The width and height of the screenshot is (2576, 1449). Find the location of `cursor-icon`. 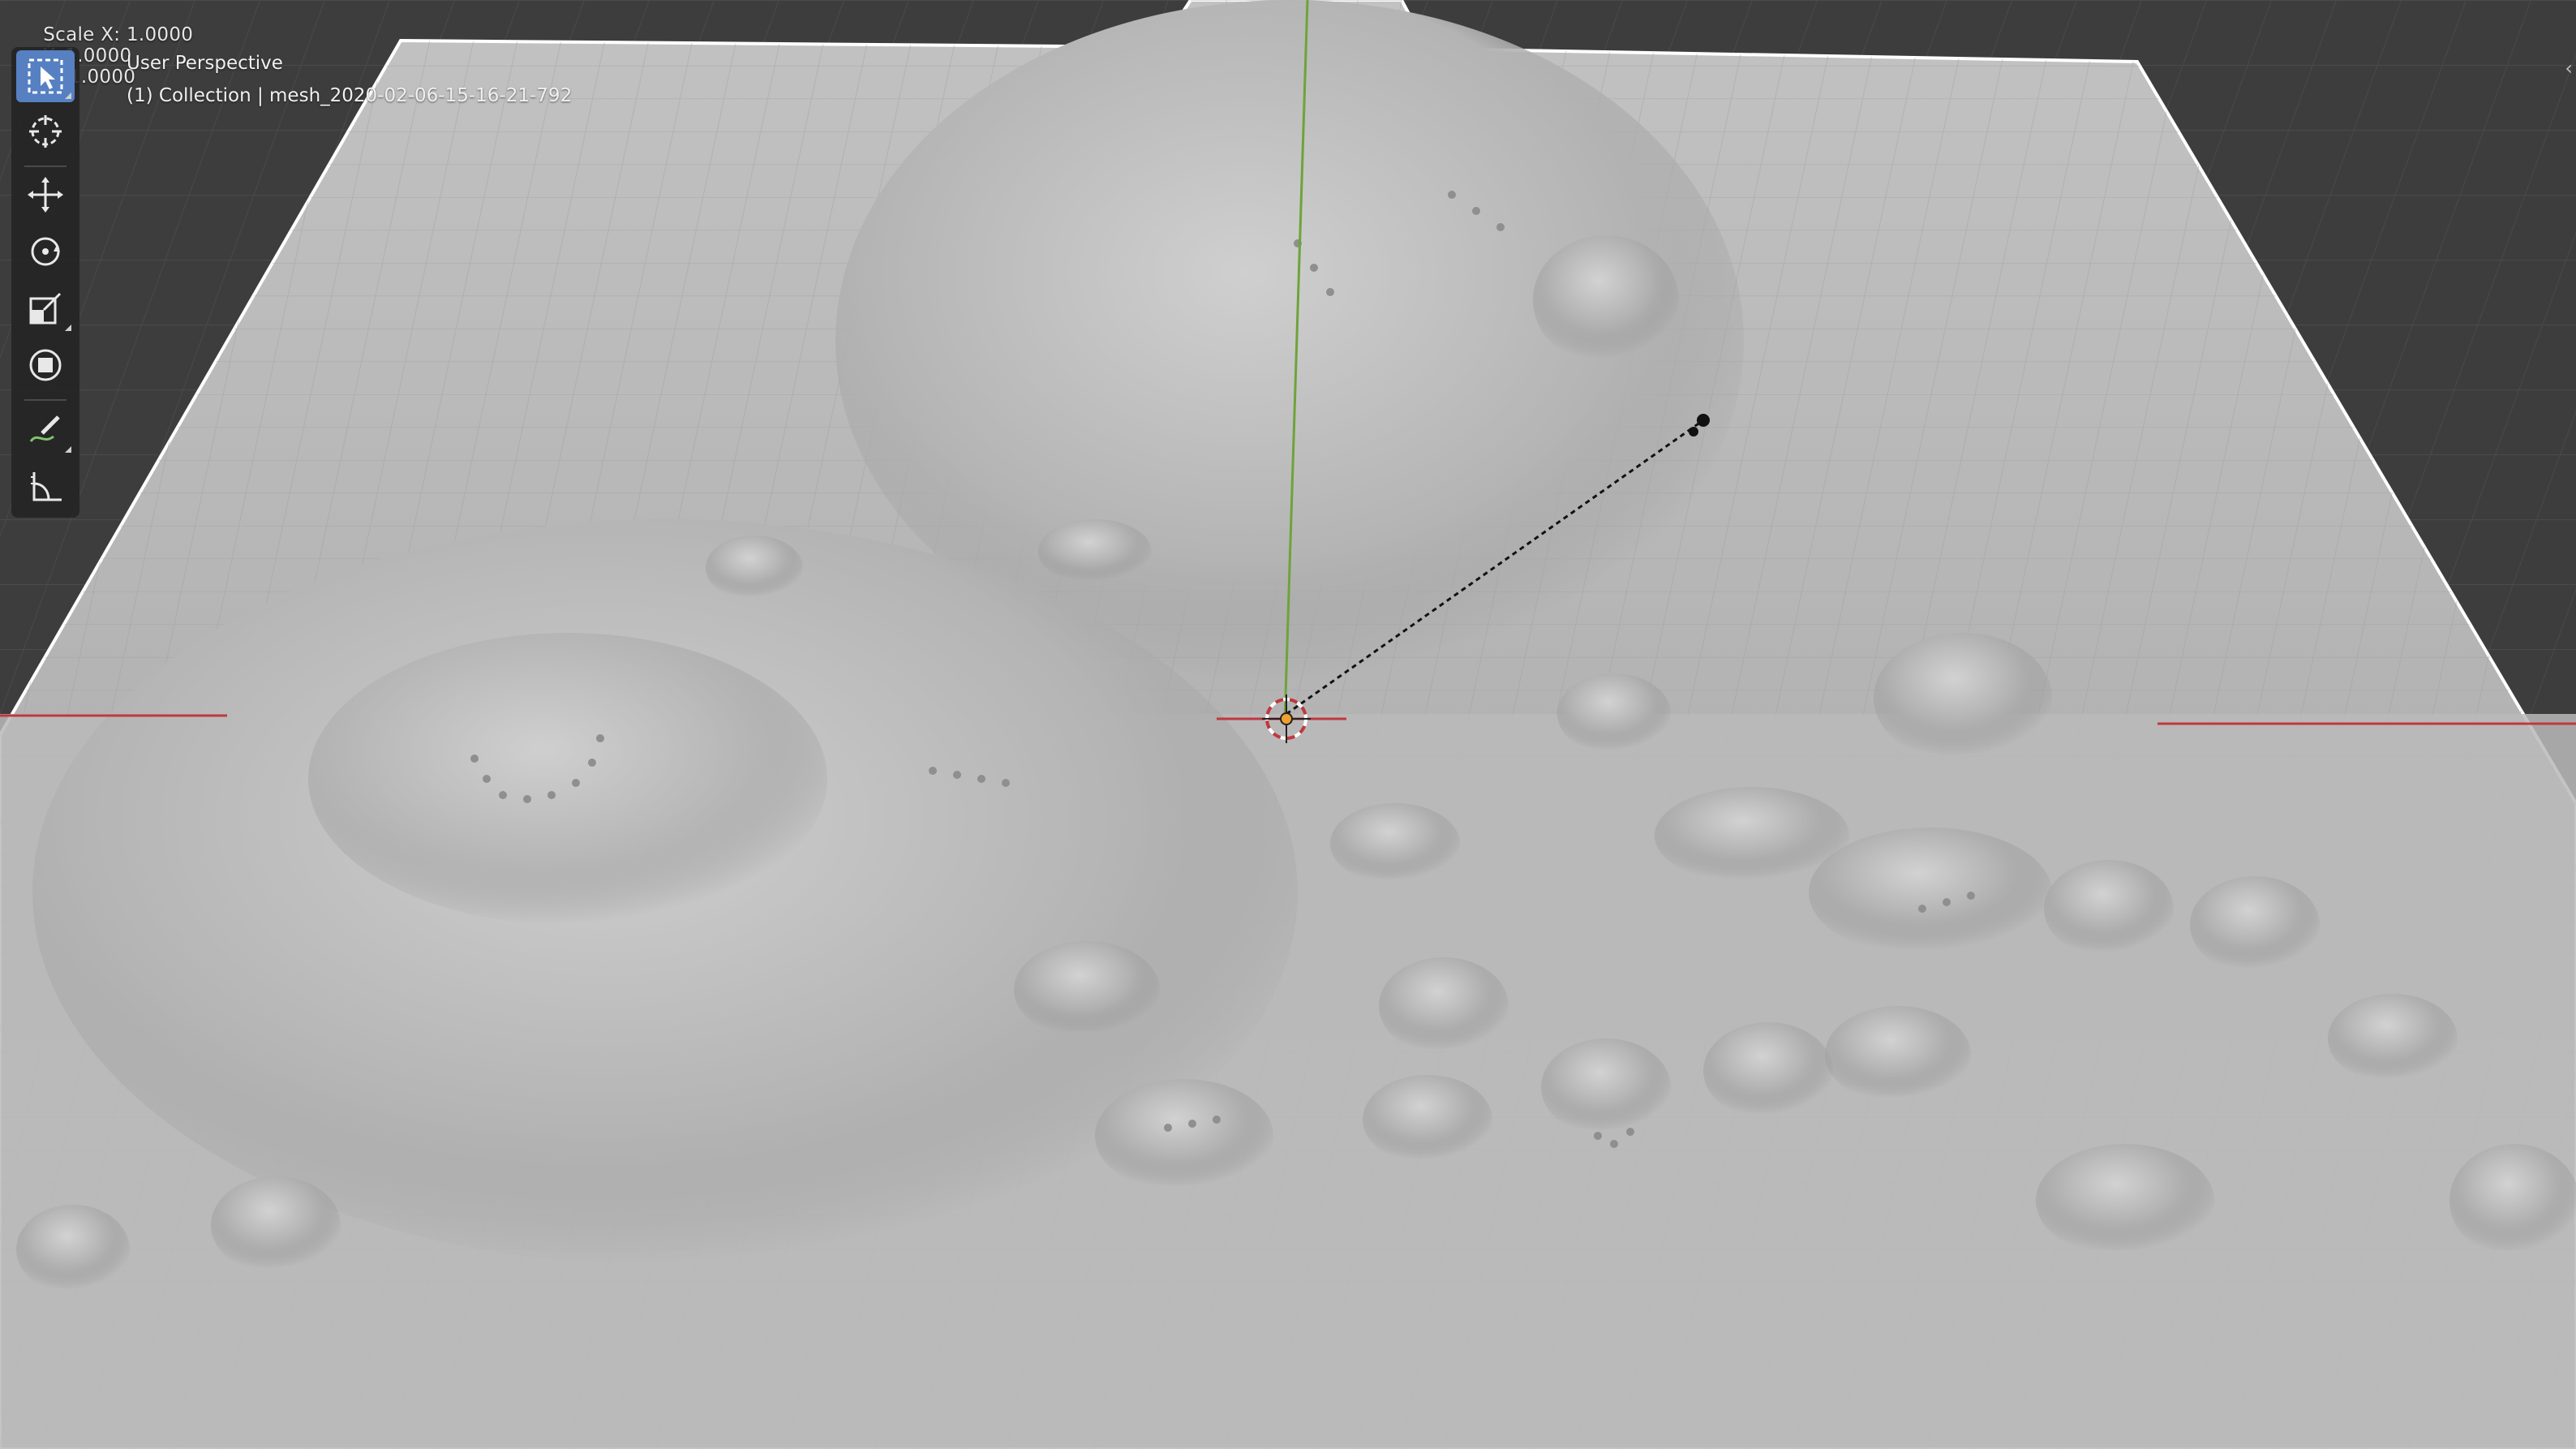

cursor-icon is located at coordinates (45, 131).